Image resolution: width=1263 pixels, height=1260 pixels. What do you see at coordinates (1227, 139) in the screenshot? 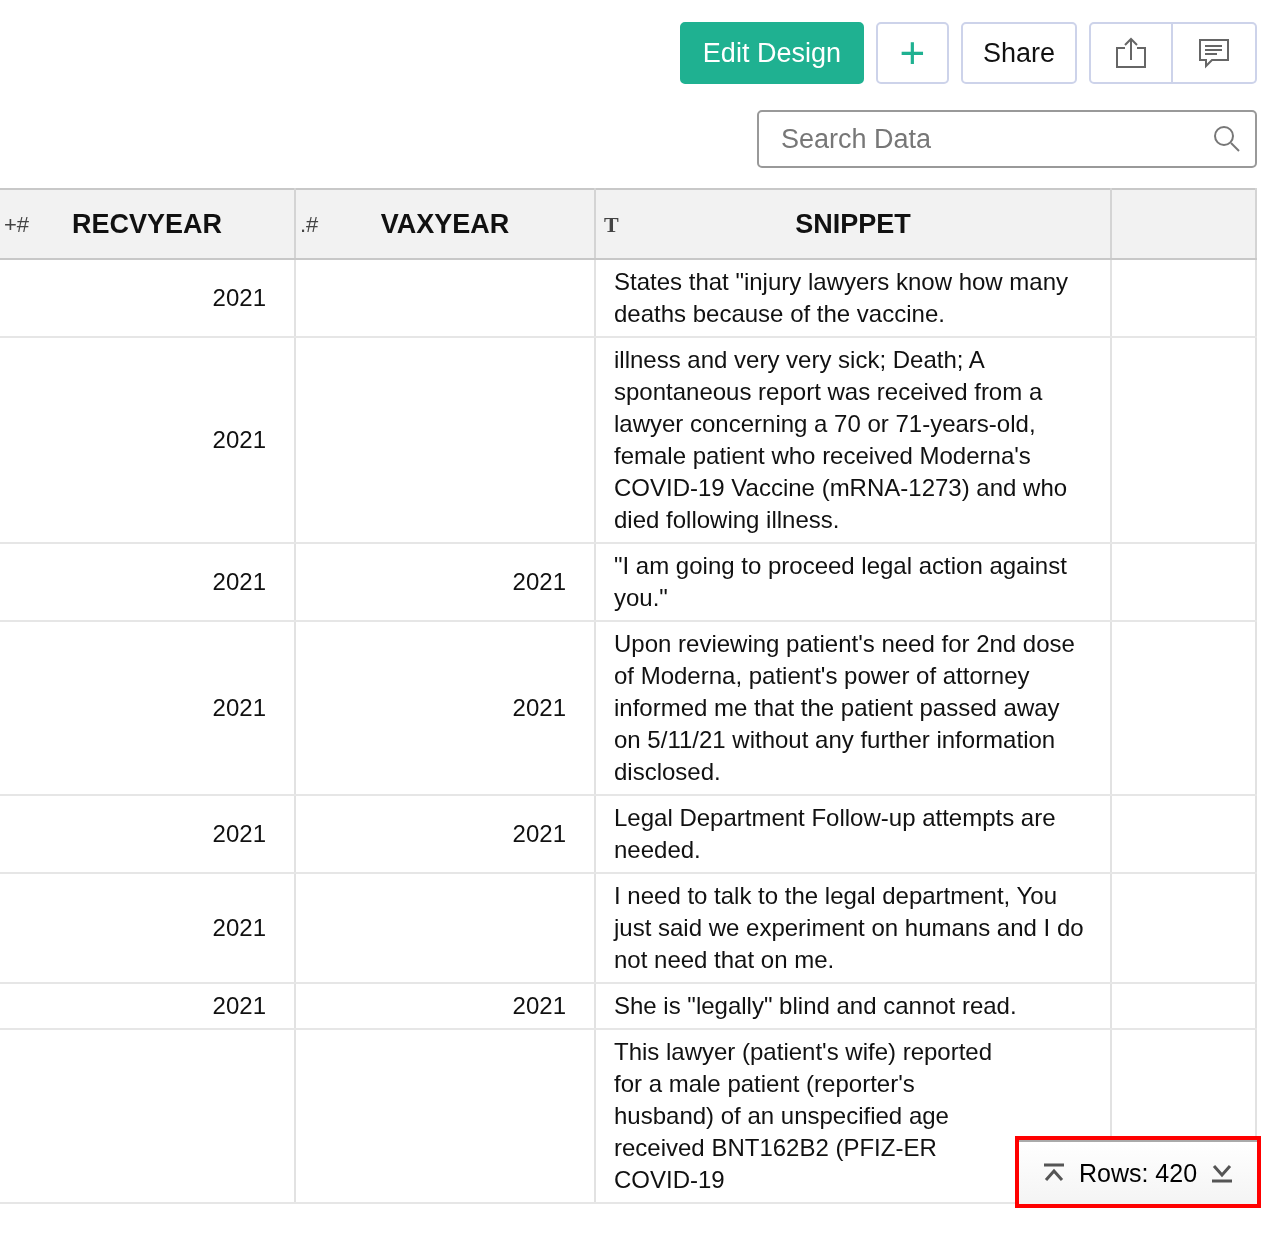
I see `search-icon` at bounding box center [1227, 139].